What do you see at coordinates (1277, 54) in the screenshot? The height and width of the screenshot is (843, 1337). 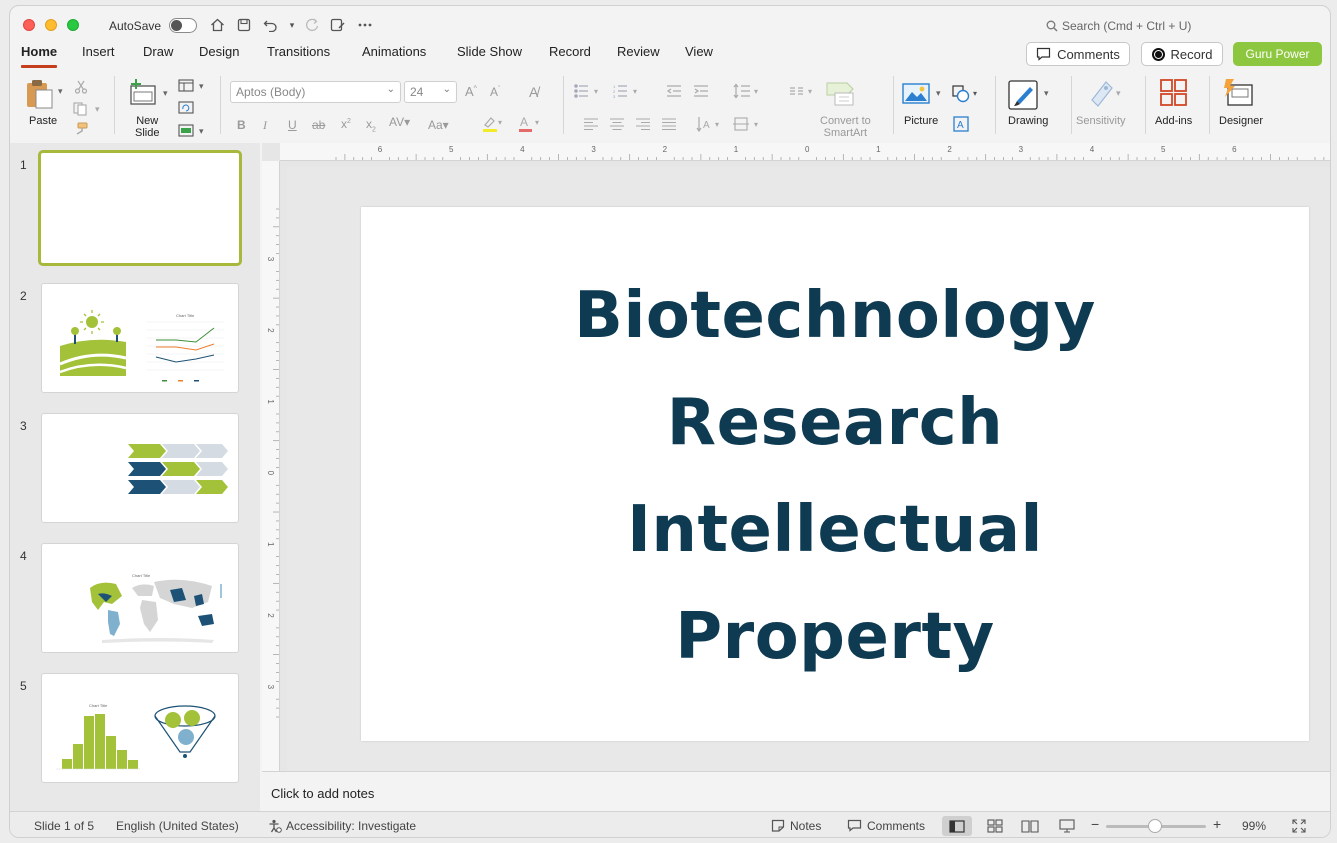 I see `guru-power-button: Guru Power` at bounding box center [1277, 54].